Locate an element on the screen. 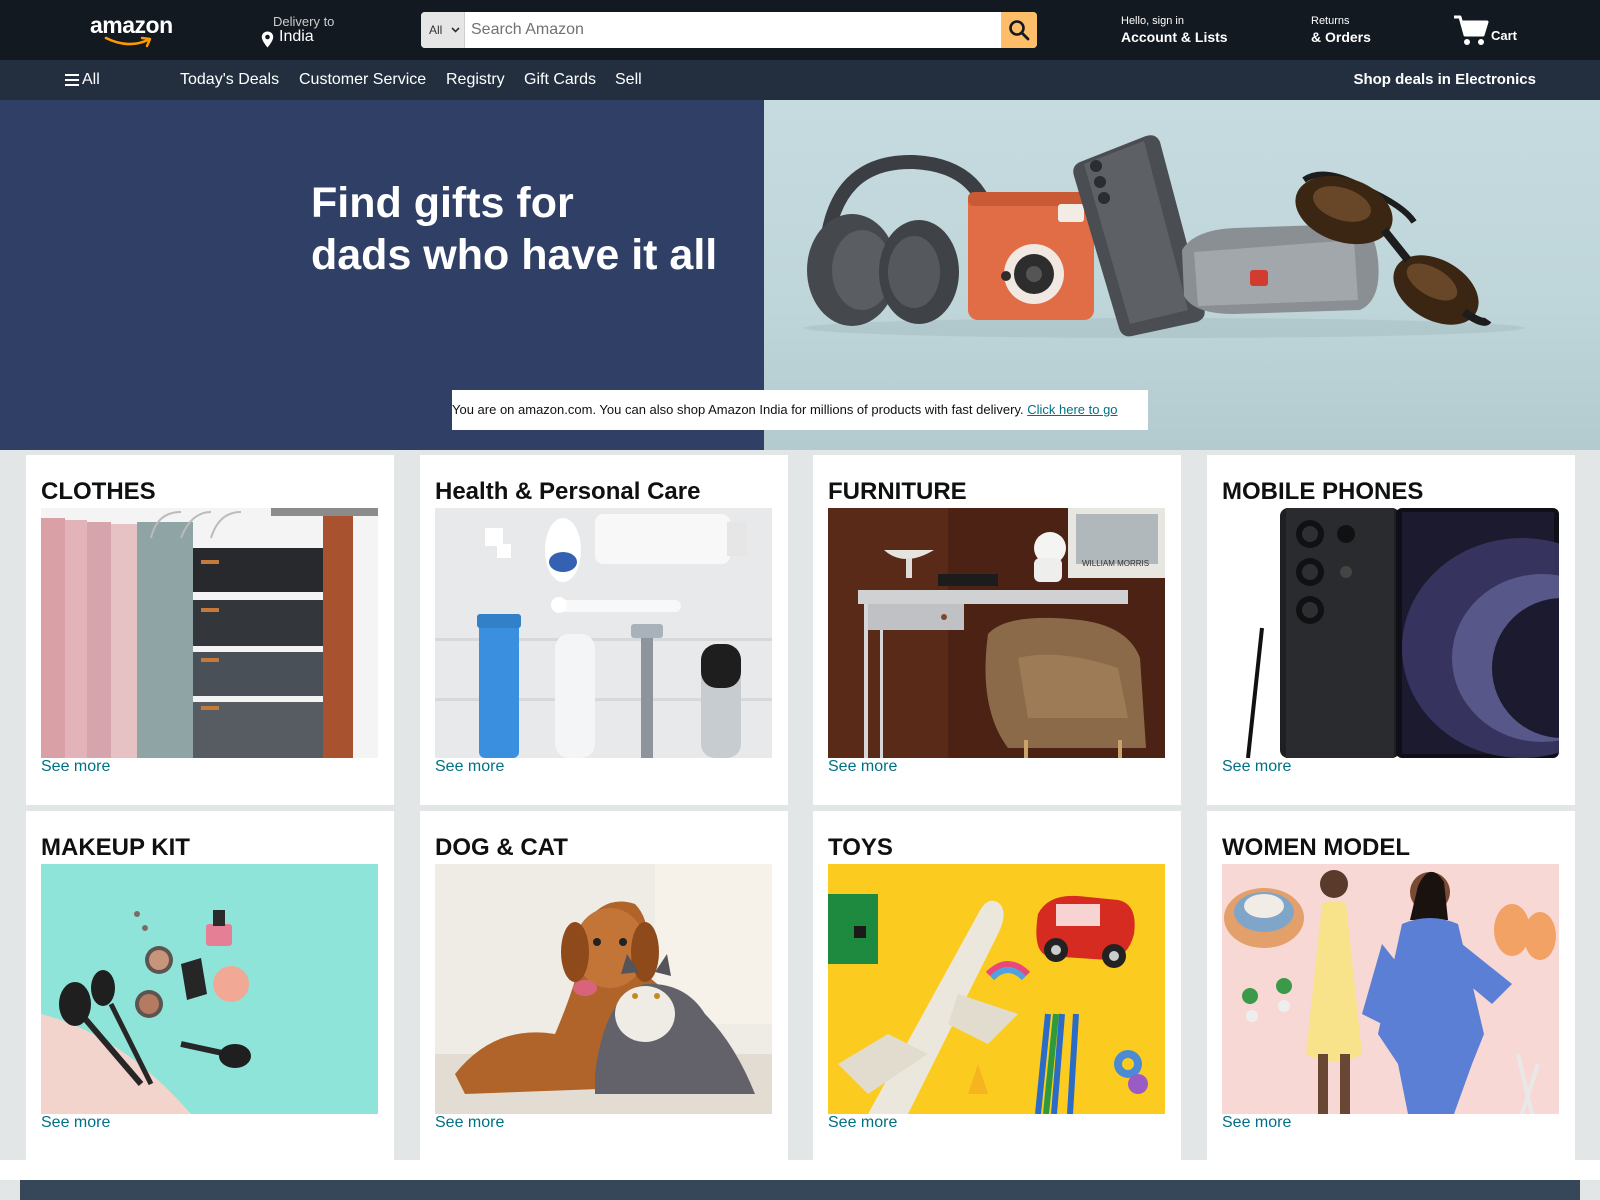 This screenshot has height=1200, width=1600. card-title: WOMEN MODEL is located at coordinates (1316, 847).